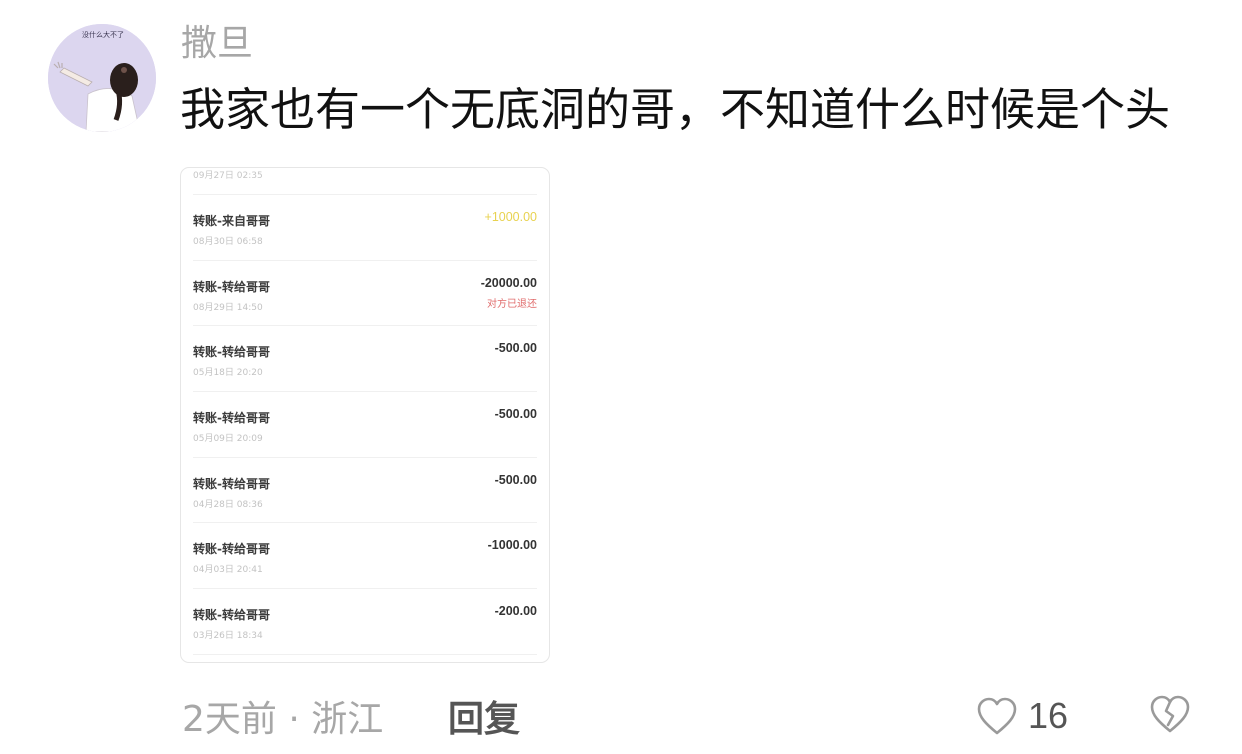 The width and height of the screenshot is (1242, 754). I want to click on transaction-date: 03月26日 18:34, so click(228, 636).